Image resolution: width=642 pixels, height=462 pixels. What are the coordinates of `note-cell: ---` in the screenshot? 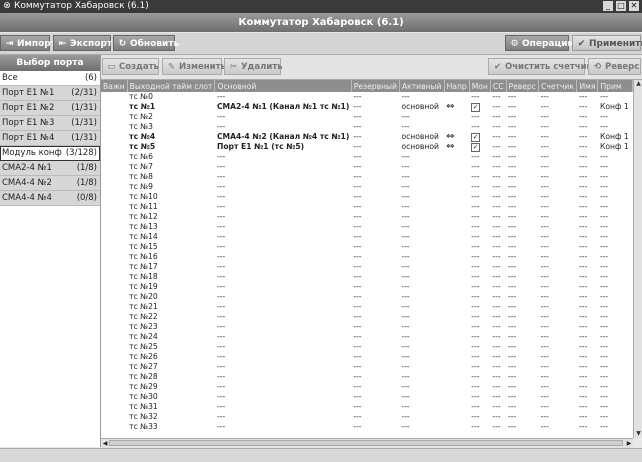 It's located at (604, 336).